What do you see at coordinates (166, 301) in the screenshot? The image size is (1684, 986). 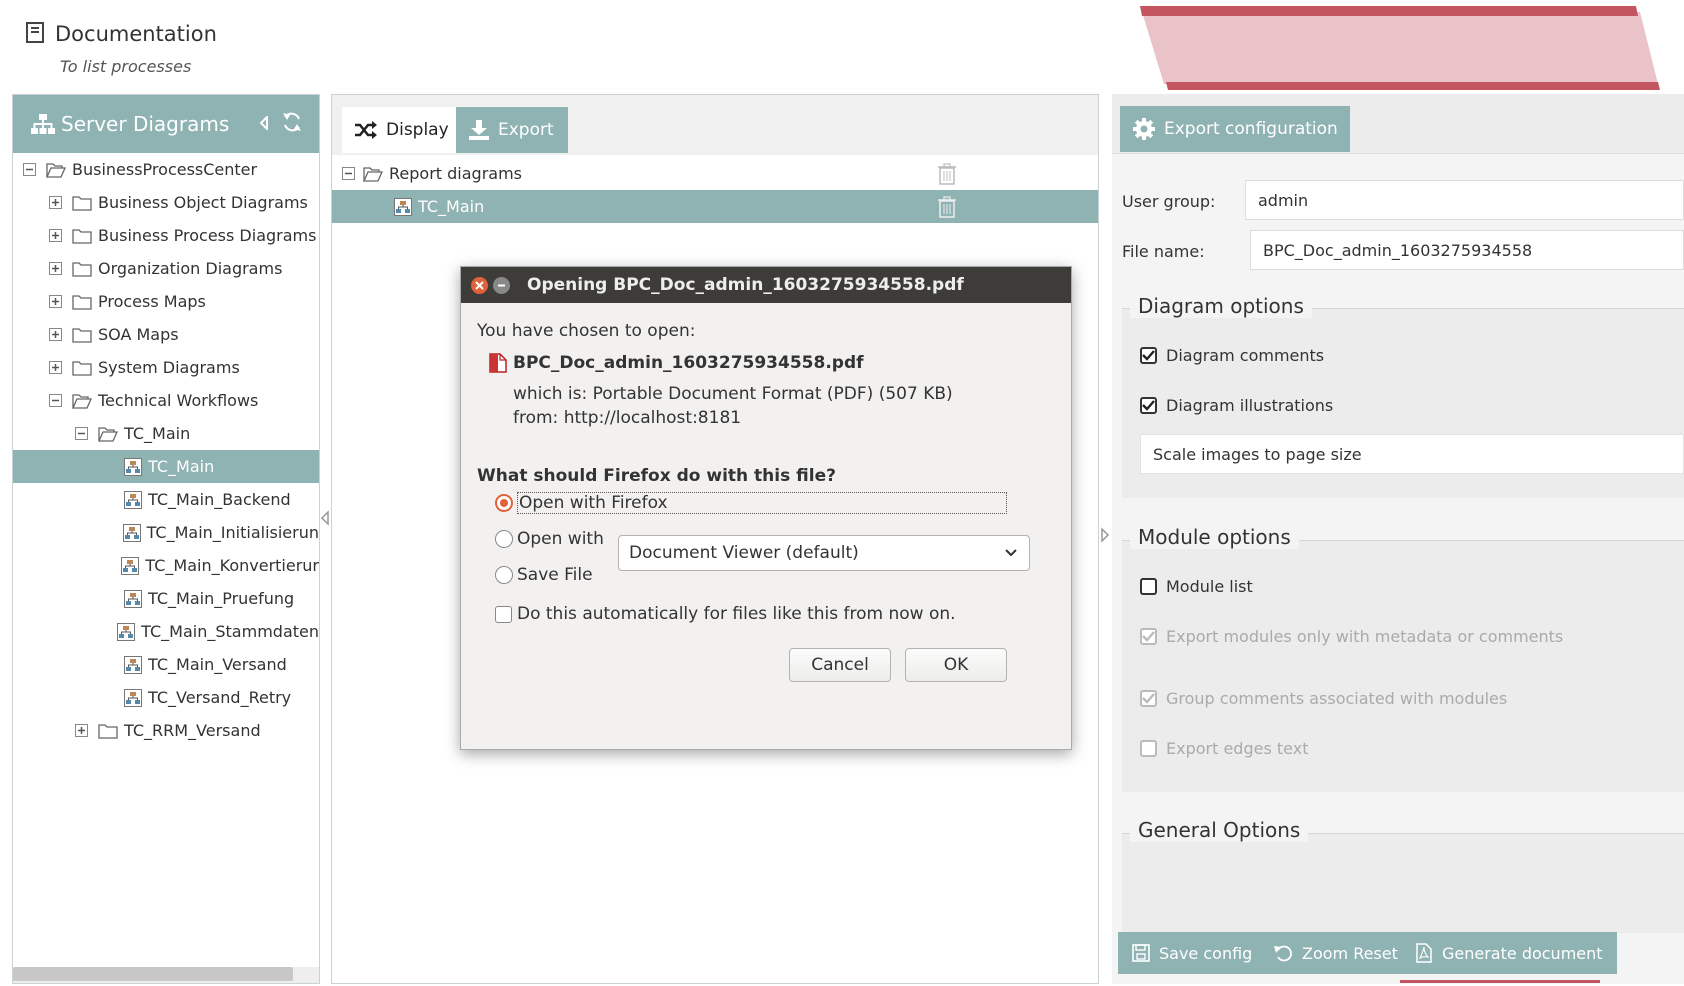 I see `tree-item: Process Maps` at bounding box center [166, 301].